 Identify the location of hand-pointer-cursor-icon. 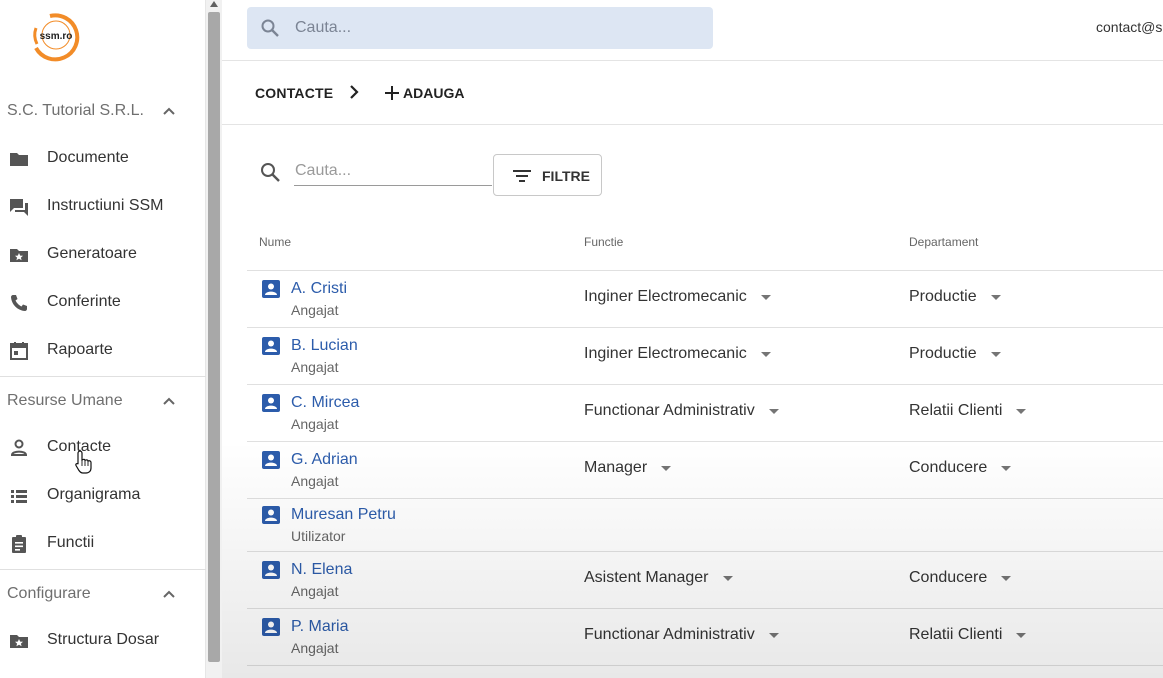
(83, 462).